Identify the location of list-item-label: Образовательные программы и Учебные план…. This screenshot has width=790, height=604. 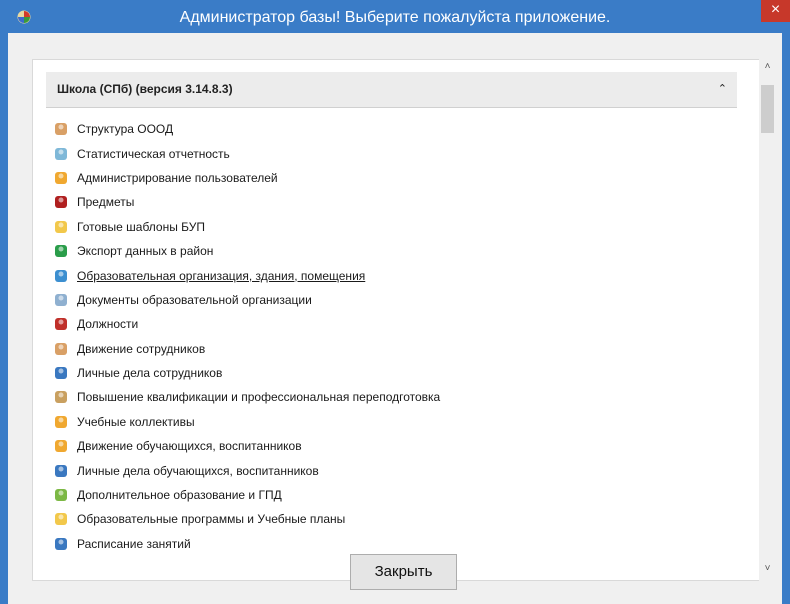
(211, 519).